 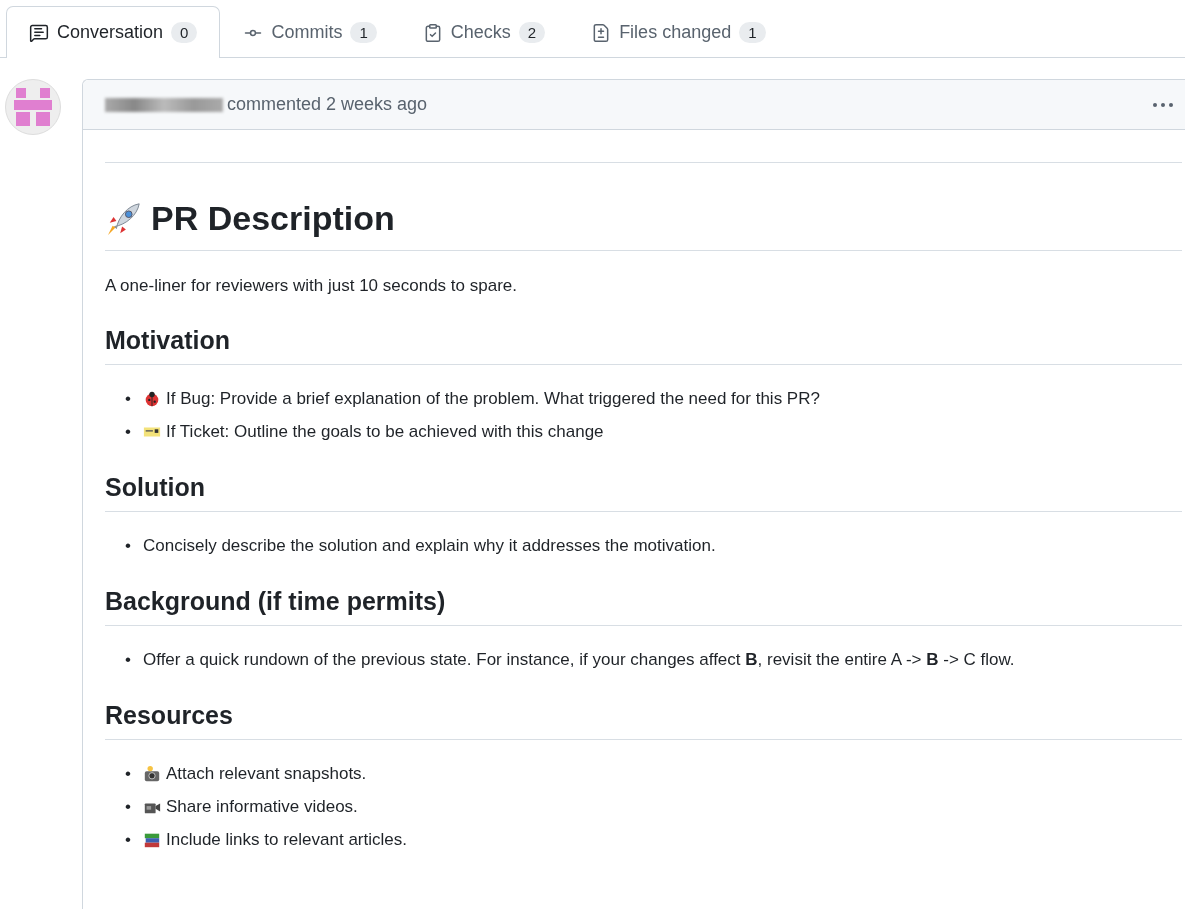 What do you see at coordinates (262, 807) in the screenshot?
I see `list-item: Share informative videos.` at bounding box center [262, 807].